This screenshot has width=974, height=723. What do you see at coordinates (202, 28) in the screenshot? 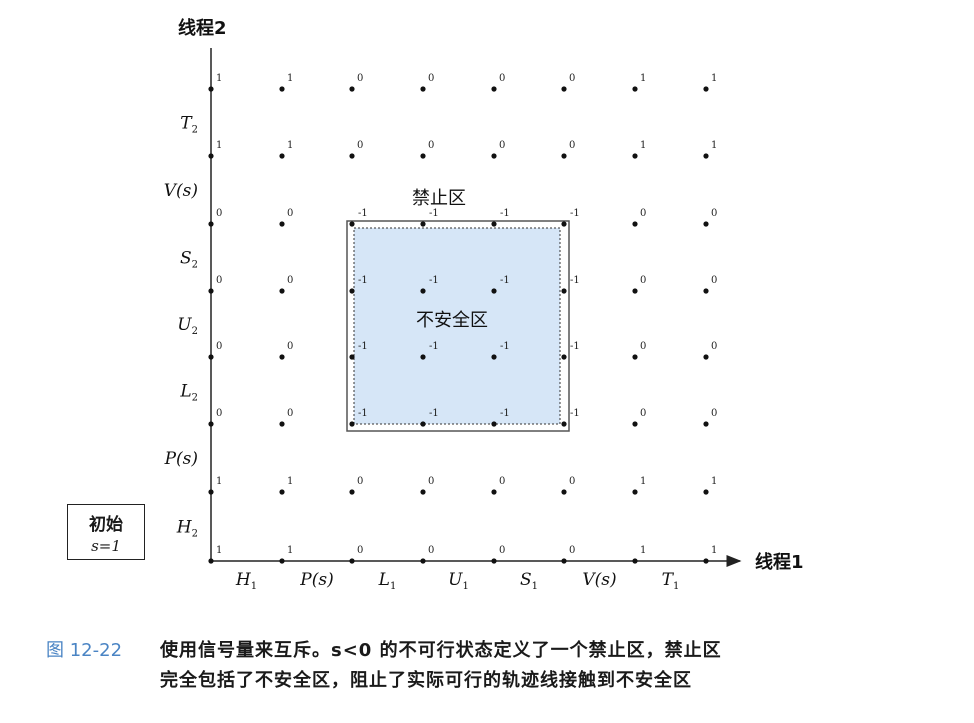
I see `y-axis-title: 线程2` at bounding box center [202, 28].